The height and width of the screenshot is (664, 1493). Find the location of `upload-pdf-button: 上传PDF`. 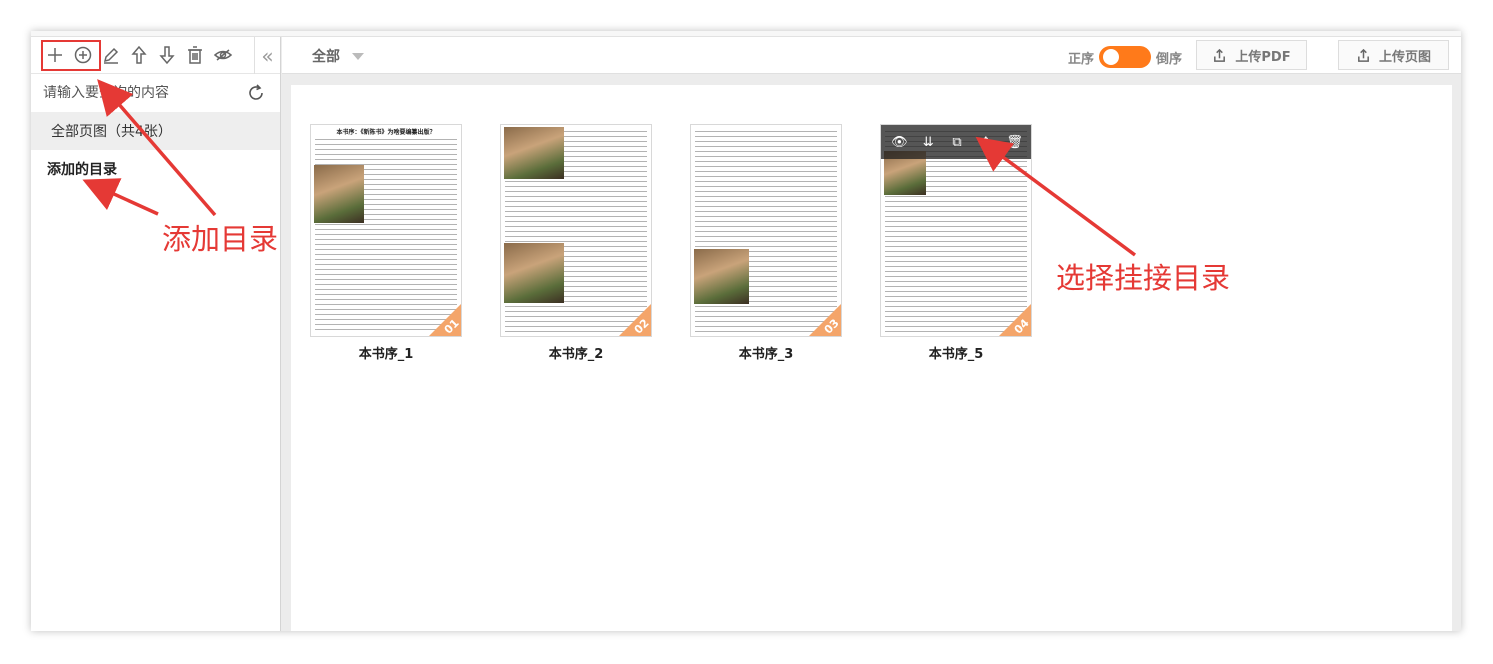

upload-pdf-button: 上传PDF is located at coordinates (1251, 55).